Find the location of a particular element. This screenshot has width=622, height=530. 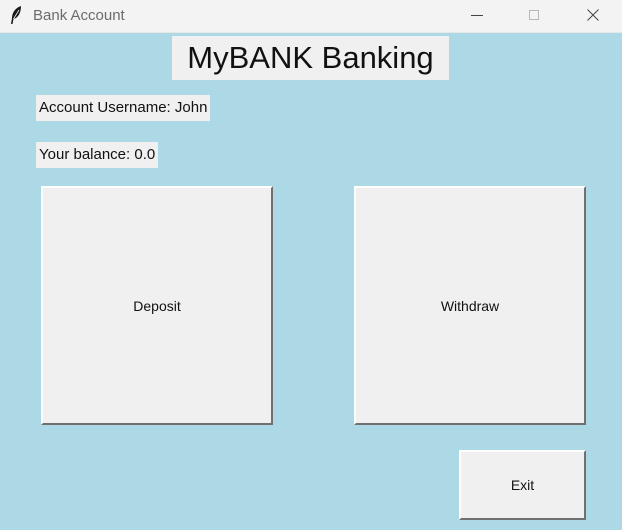

exit-button: Exit is located at coordinates (522, 485).